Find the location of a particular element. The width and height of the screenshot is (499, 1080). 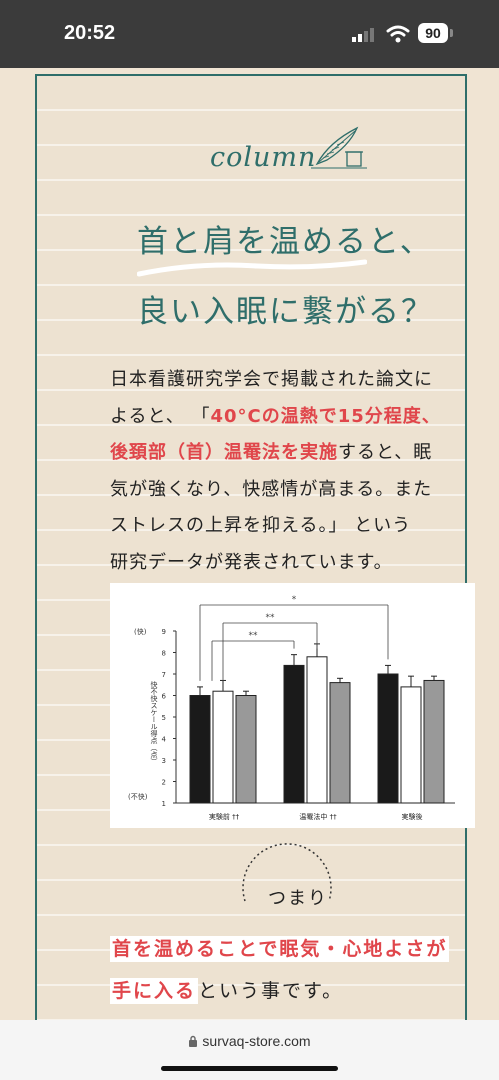

home-indicator is located at coordinates (249, 1068).